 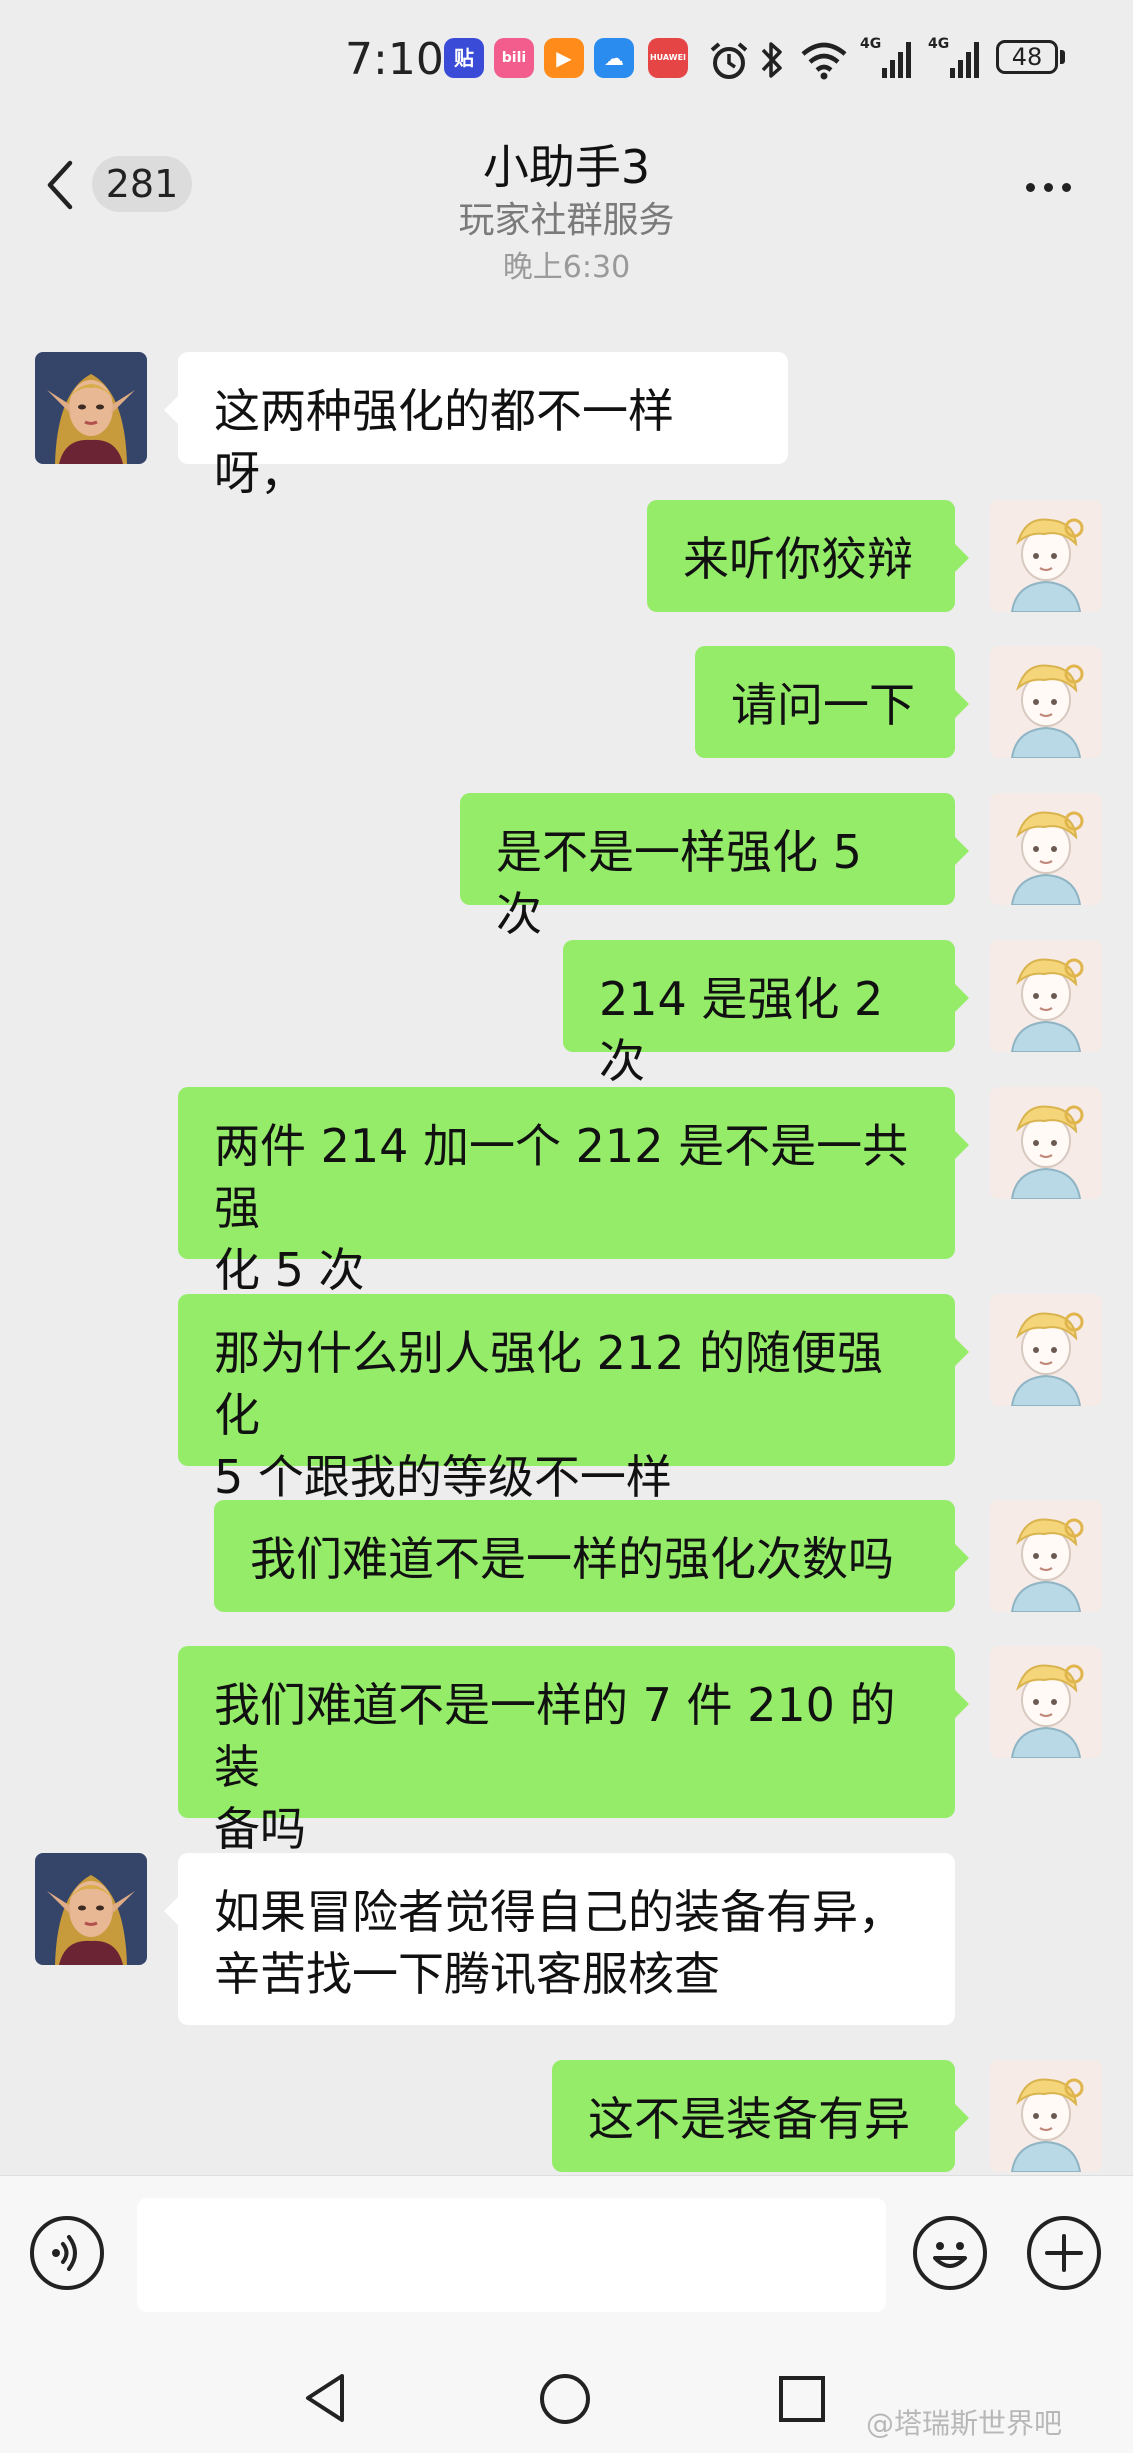 What do you see at coordinates (326, 2398) in the screenshot?
I see `nav-back-icon` at bounding box center [326, 2398].